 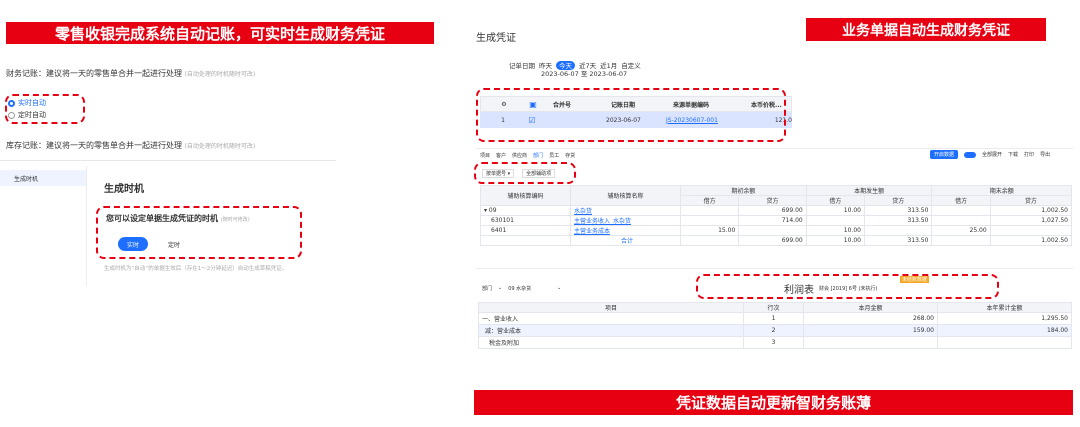 What do you see at coordinates (961, 230) in the screenshot?
I see `cell: 25.00` at bounding box center [961, 230].